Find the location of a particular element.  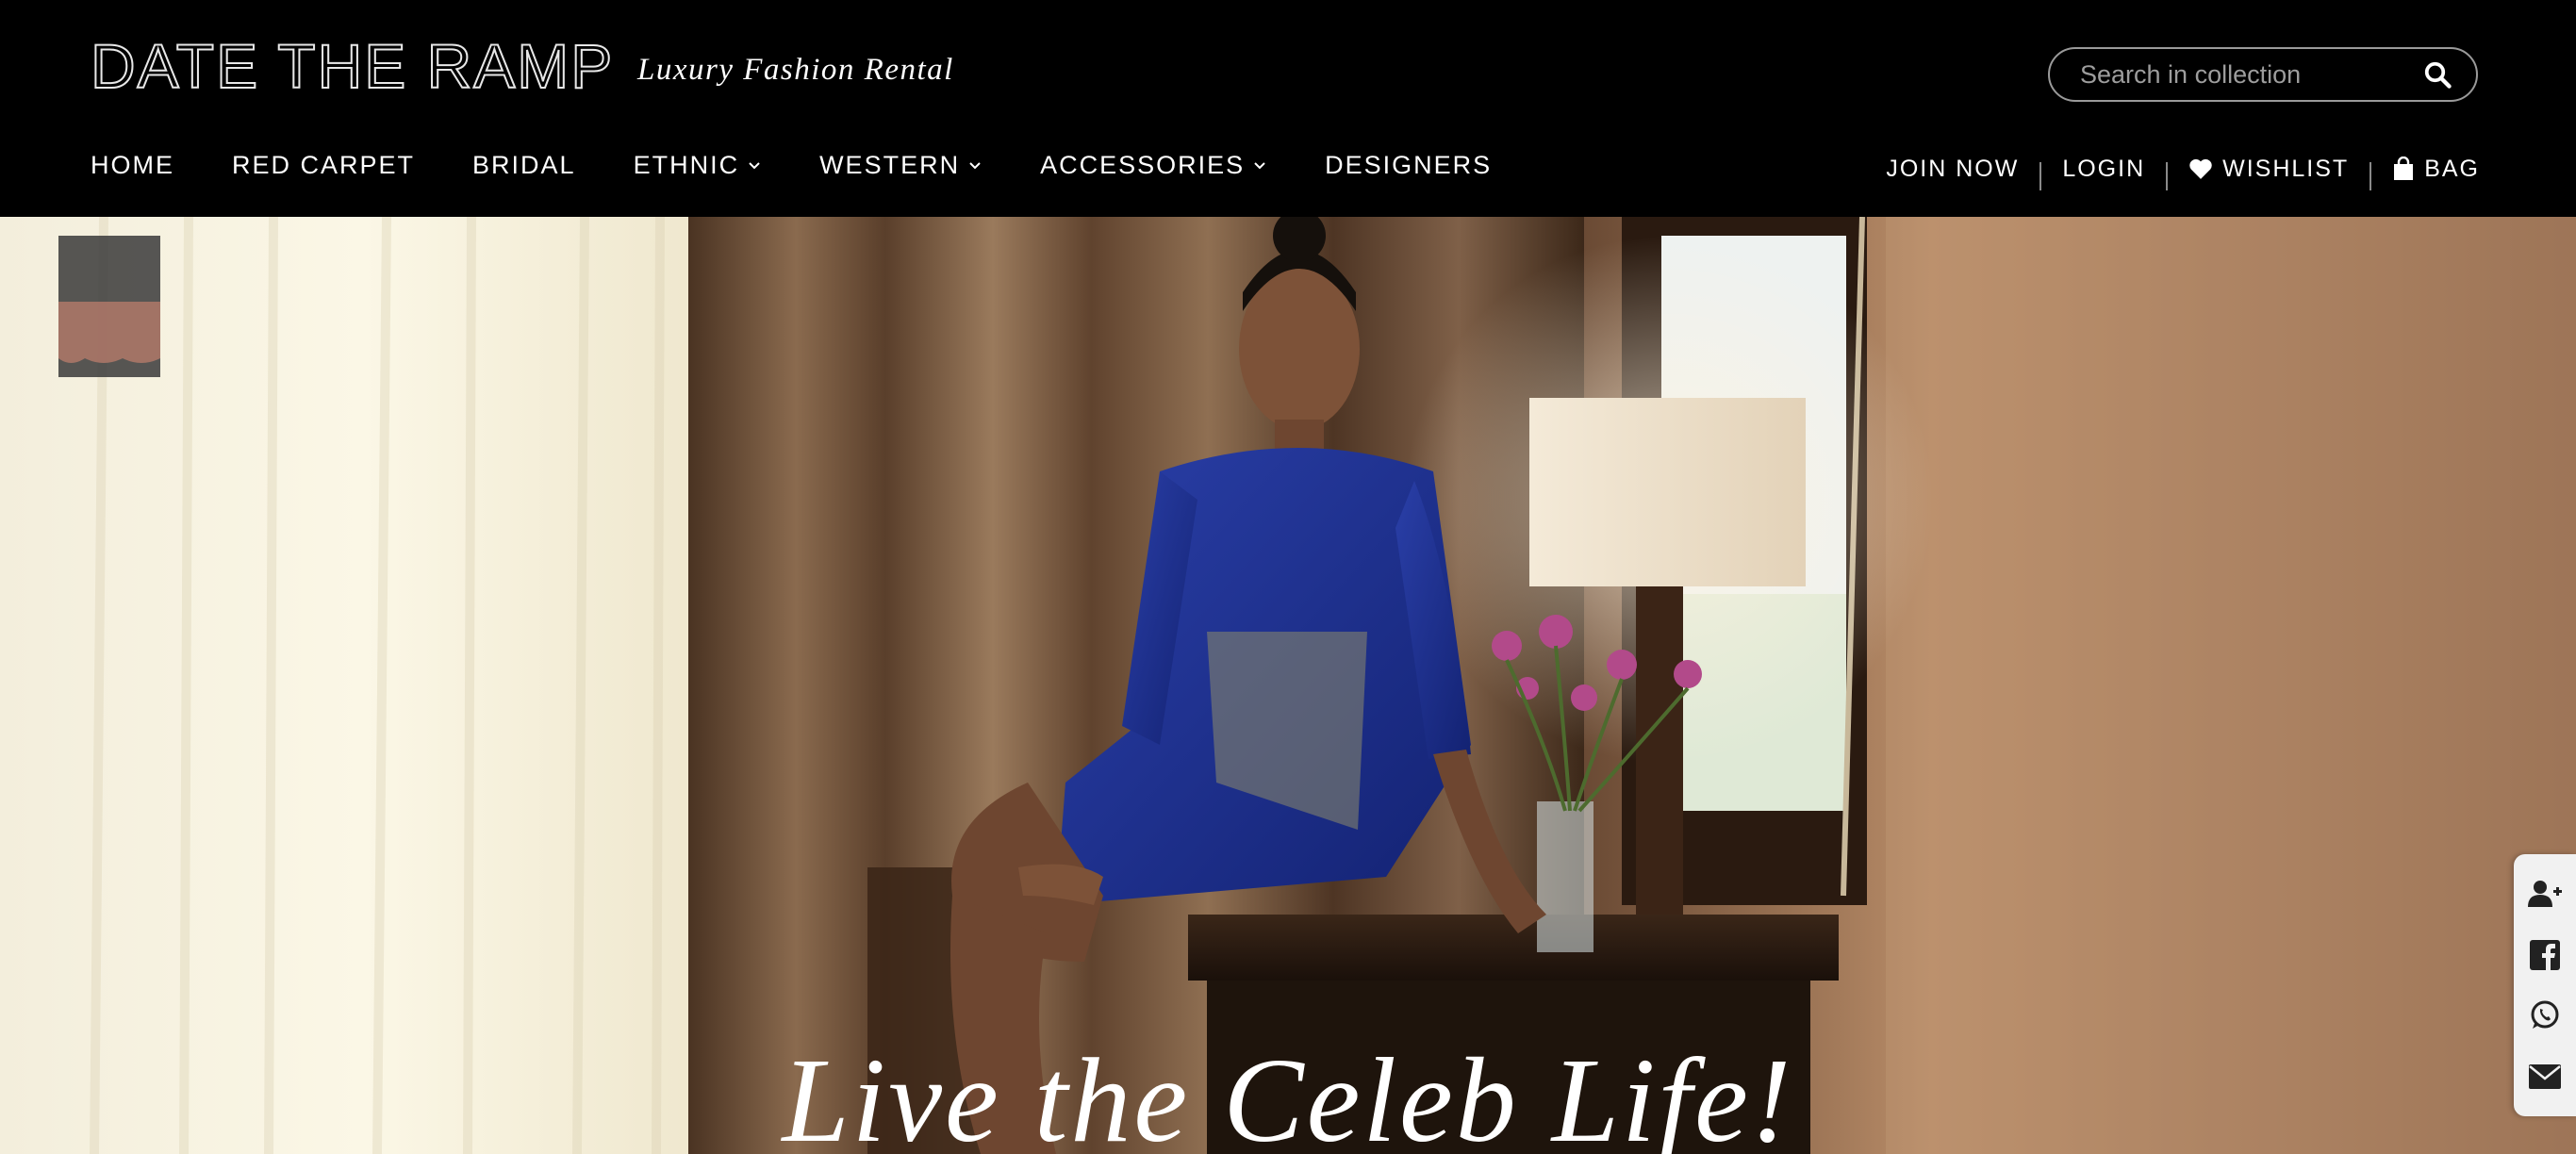

add-user-icon is located at coordinates (2545, 894).